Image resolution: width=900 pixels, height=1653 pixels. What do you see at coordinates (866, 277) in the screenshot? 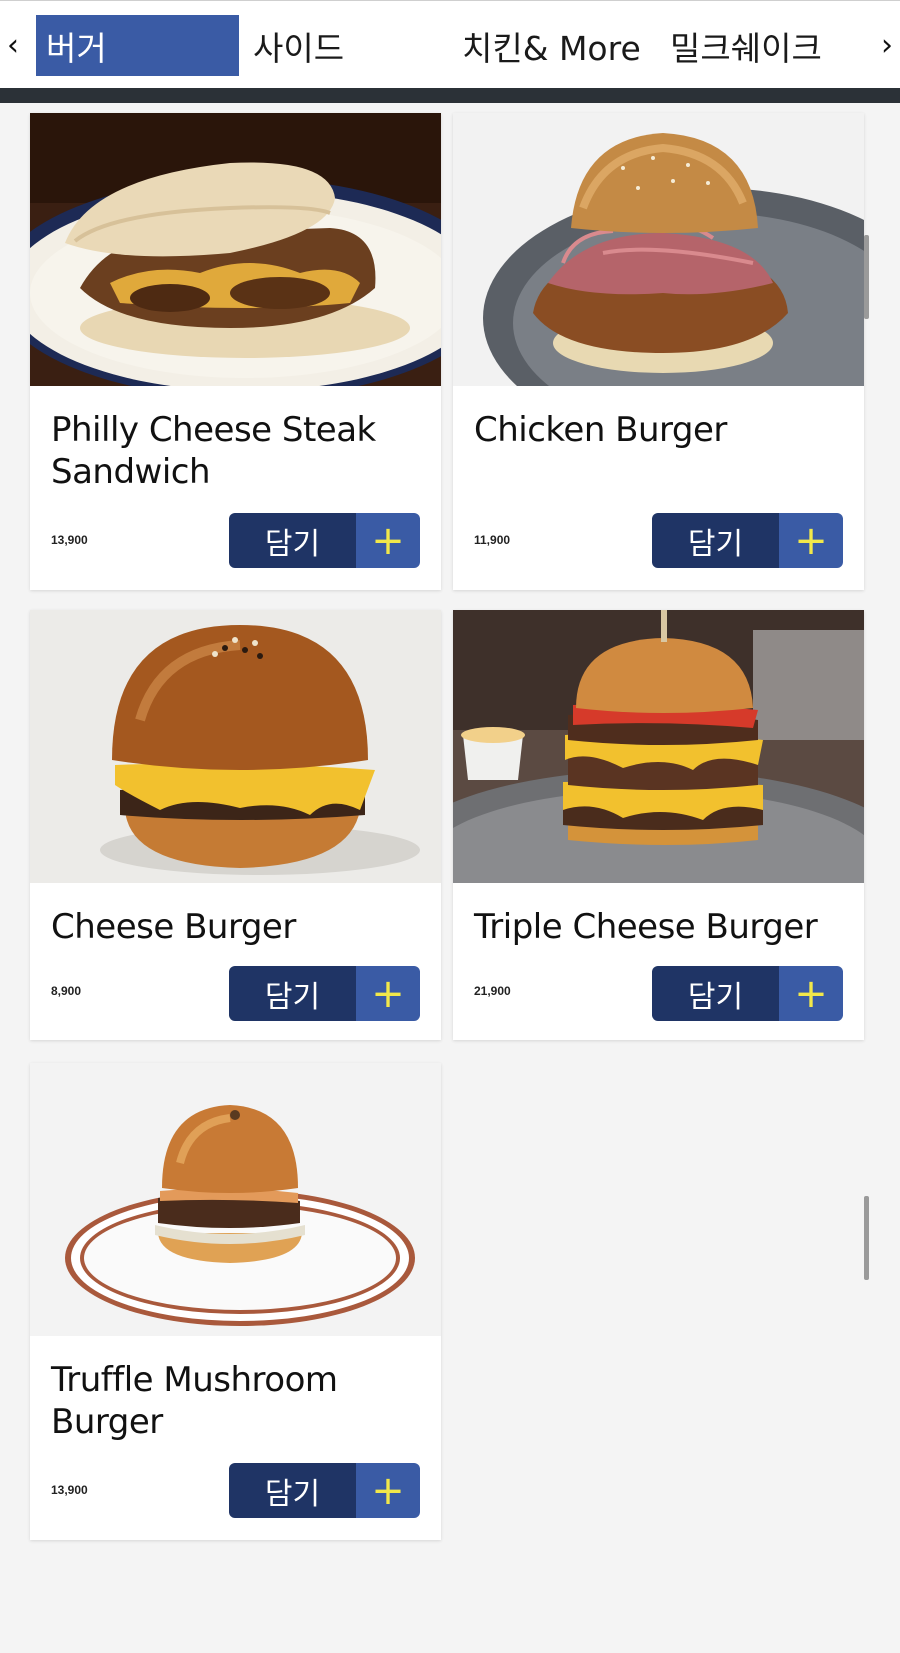
I see `scrollbar-thumb-top` at bounding box center [866, 277].